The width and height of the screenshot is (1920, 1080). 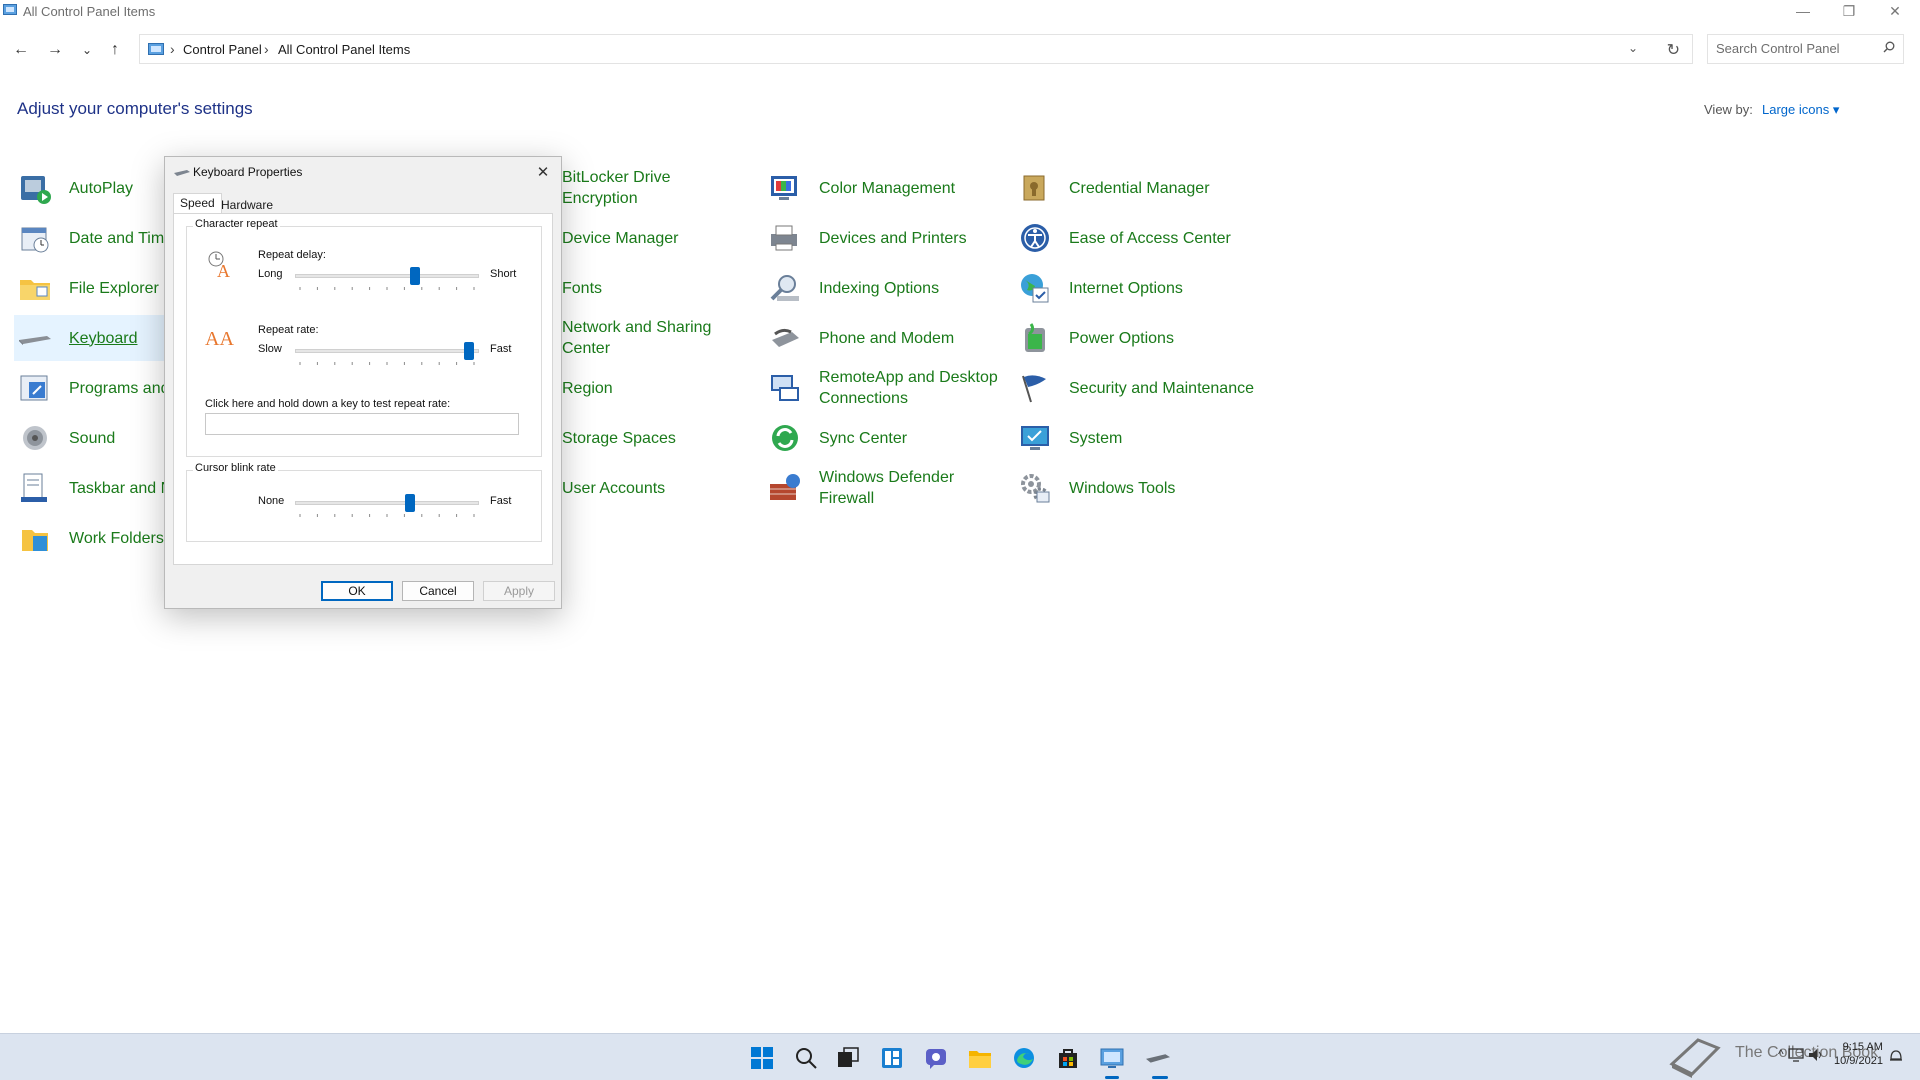 What do you see at coordinates (115, 50) in the screenshot?
I see `up-button: ↑` at bounding box center [115, 50].